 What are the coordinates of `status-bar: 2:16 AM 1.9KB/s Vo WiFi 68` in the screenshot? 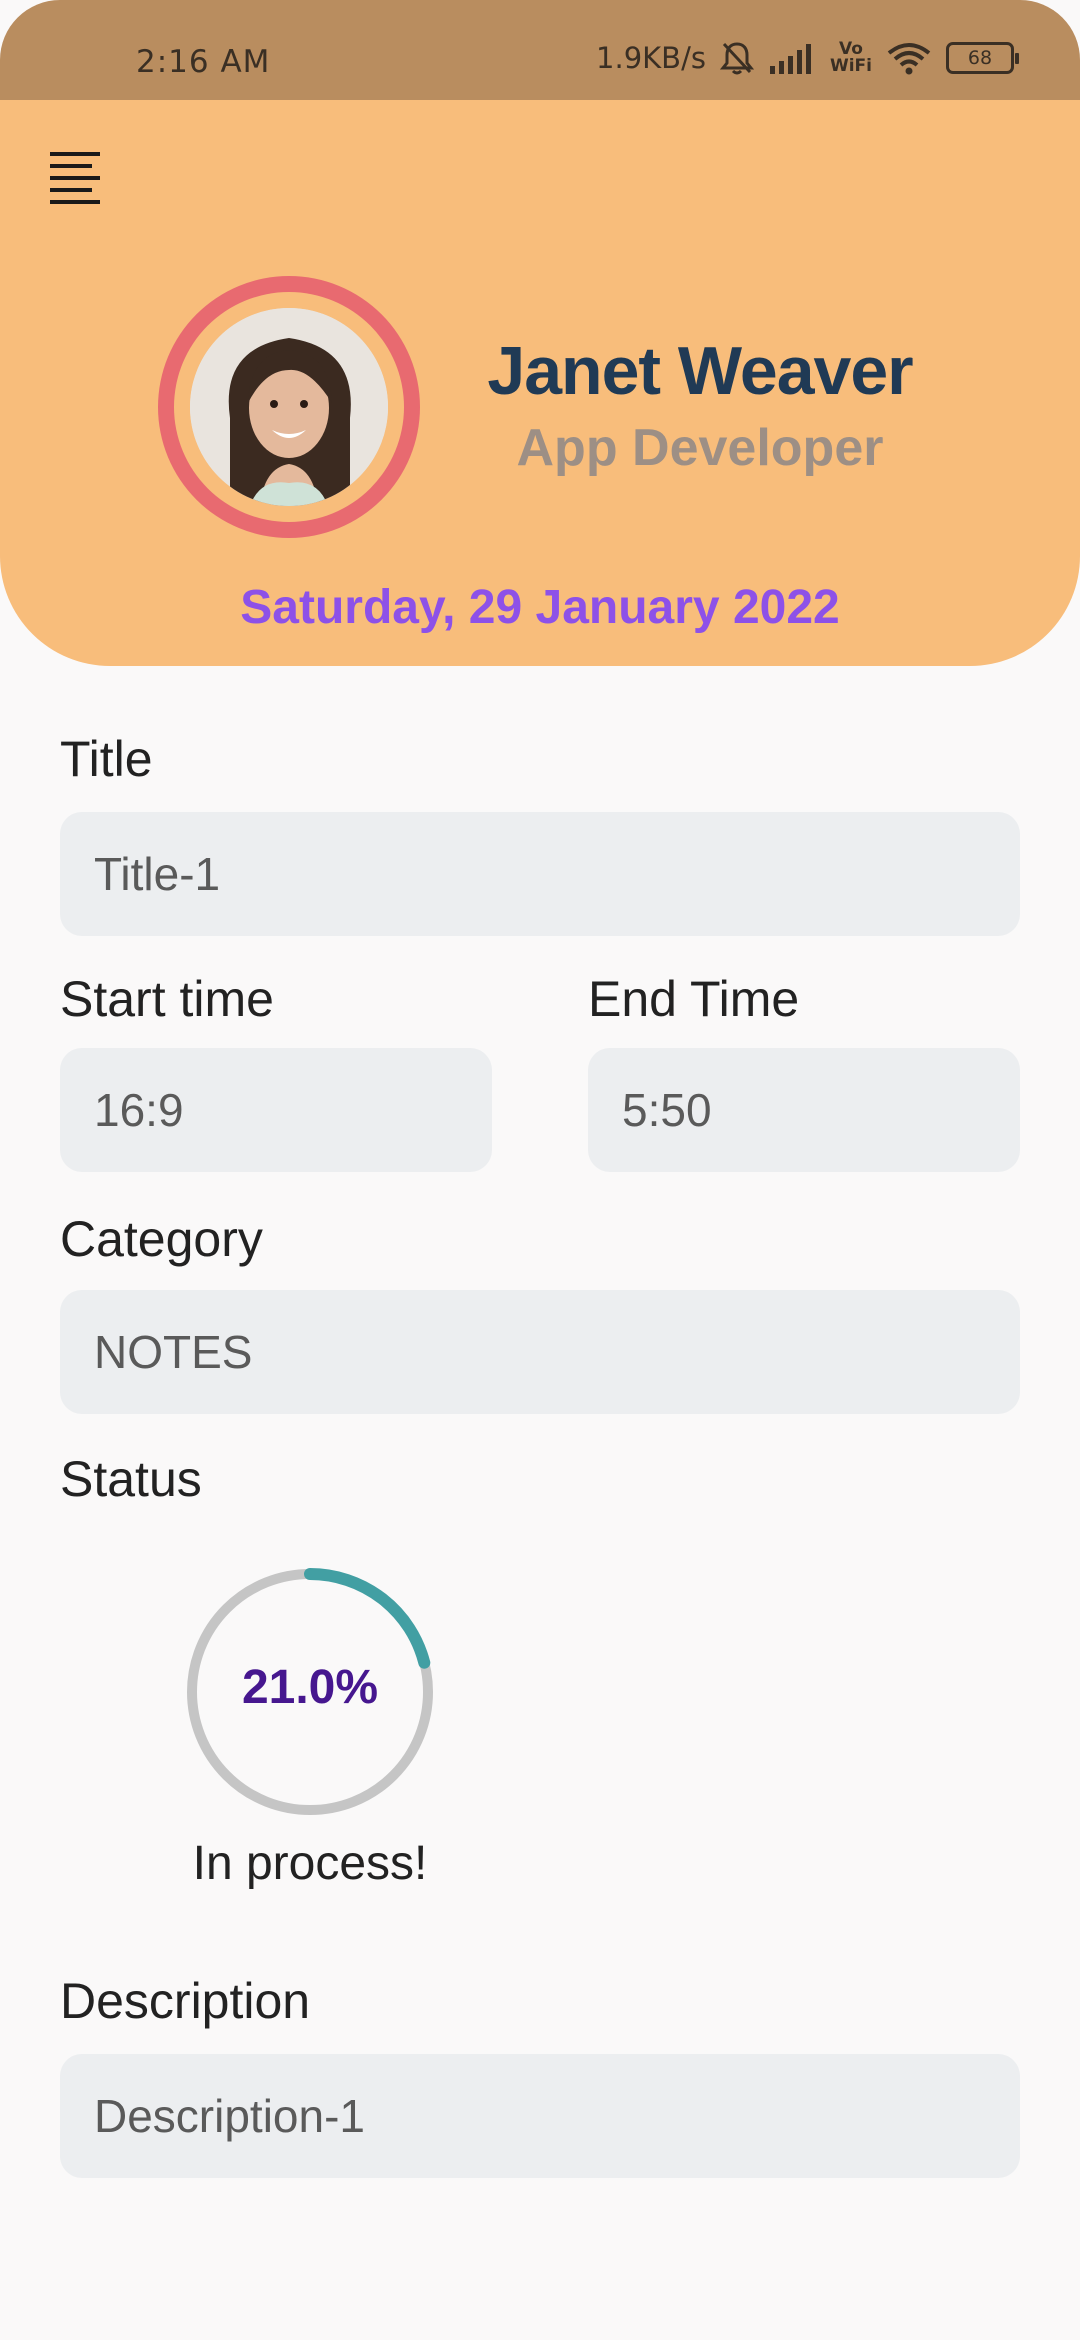 It's located at (540, 50).